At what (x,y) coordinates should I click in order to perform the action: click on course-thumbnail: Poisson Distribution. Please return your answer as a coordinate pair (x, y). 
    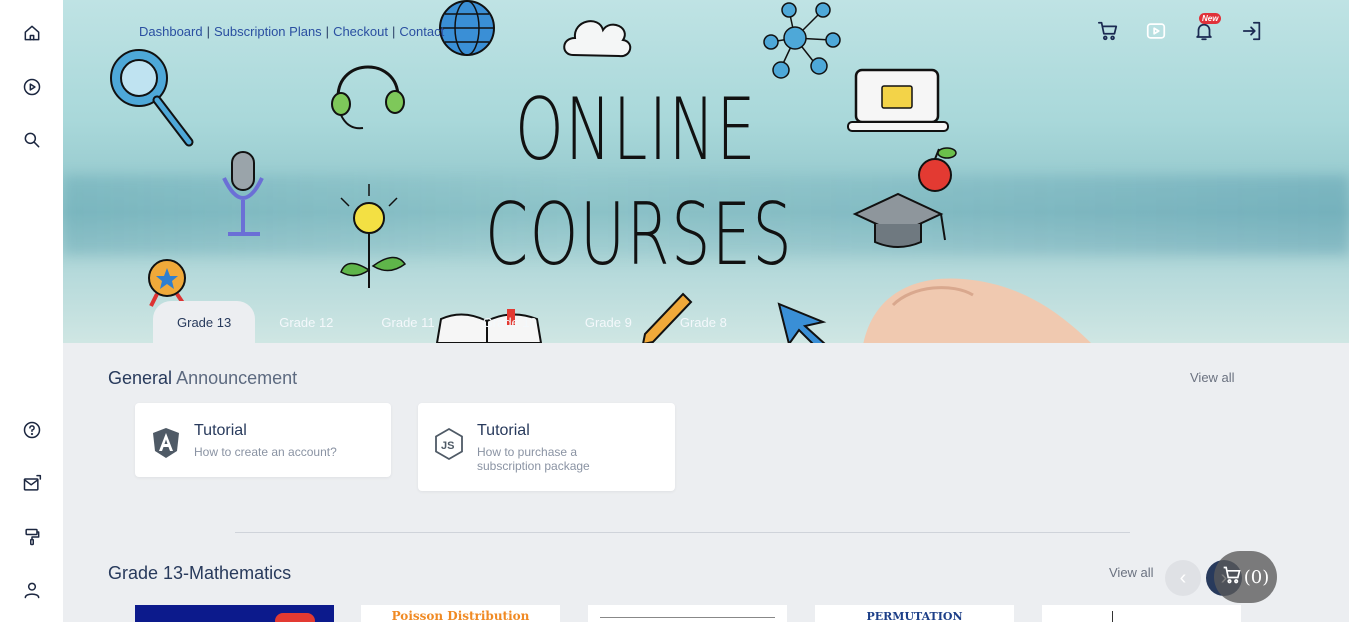
    Looking at the image, I should click on (460, 613).